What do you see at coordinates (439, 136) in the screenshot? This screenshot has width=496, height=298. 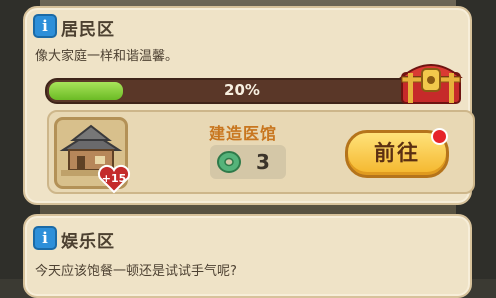 I see `notification-dot` at bounding box center [439, 136].